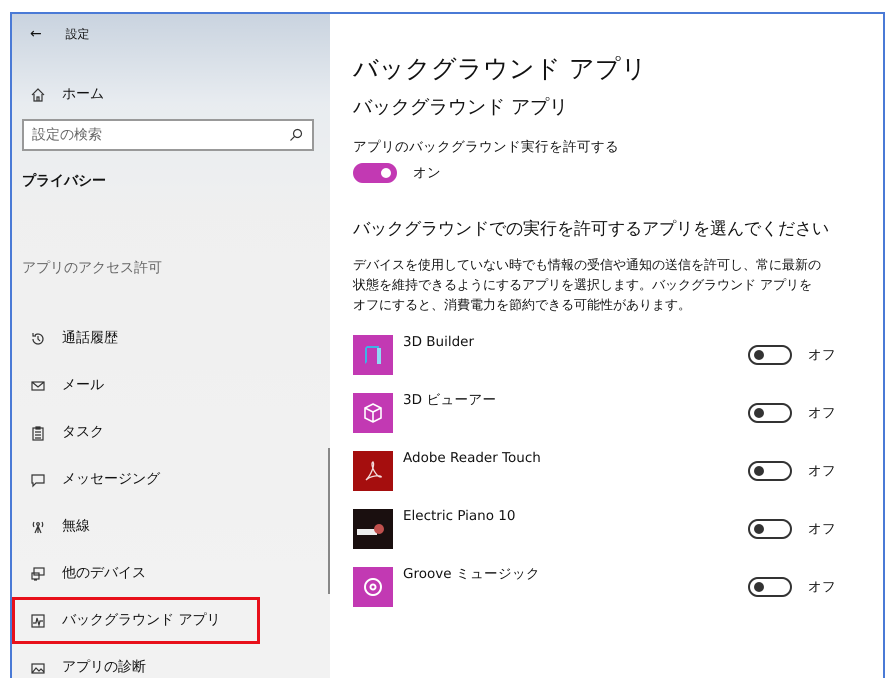  I want to click on app-name: Adobe Reader Touch, so click(472, 458).